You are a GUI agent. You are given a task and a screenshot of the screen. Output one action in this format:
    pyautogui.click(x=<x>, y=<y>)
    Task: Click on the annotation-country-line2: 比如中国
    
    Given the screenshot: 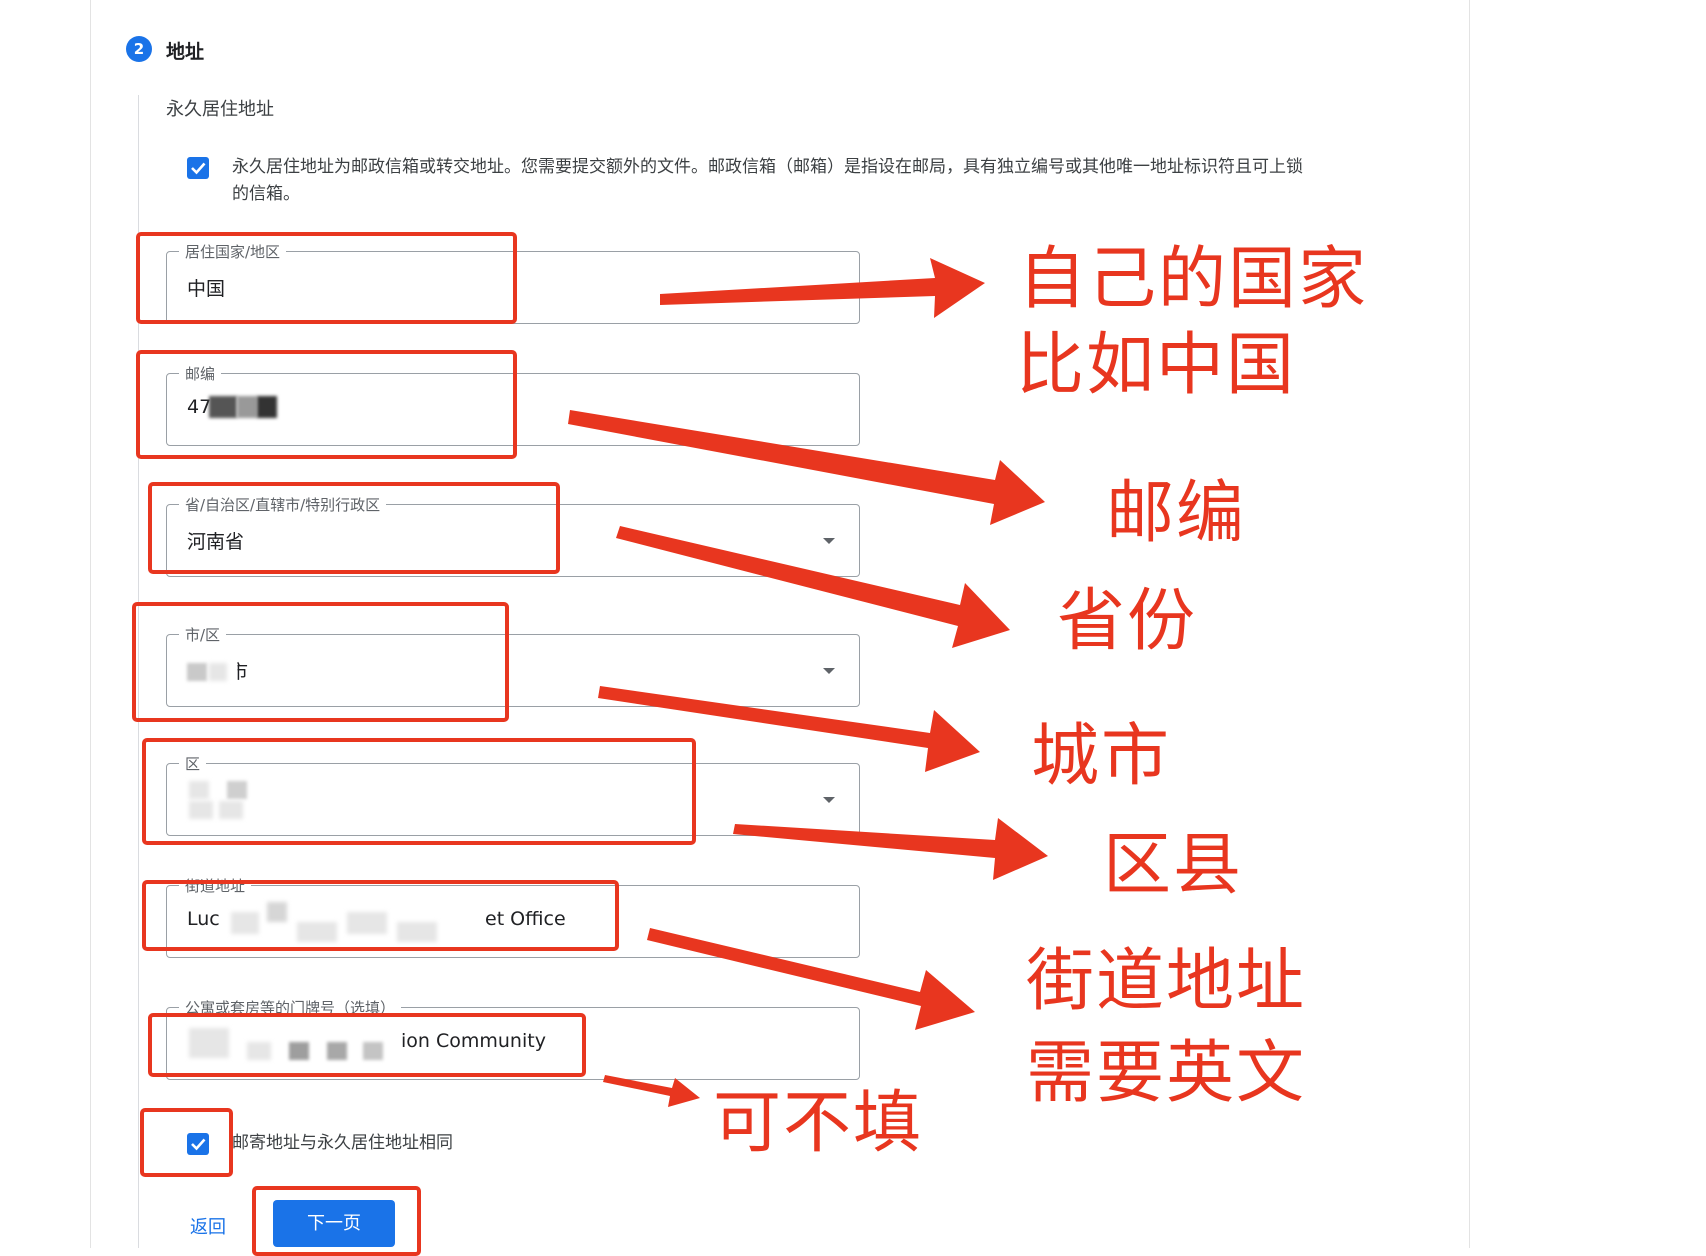 What is the action you would take?
    pyautogui.click(x=1156, y=365)
    